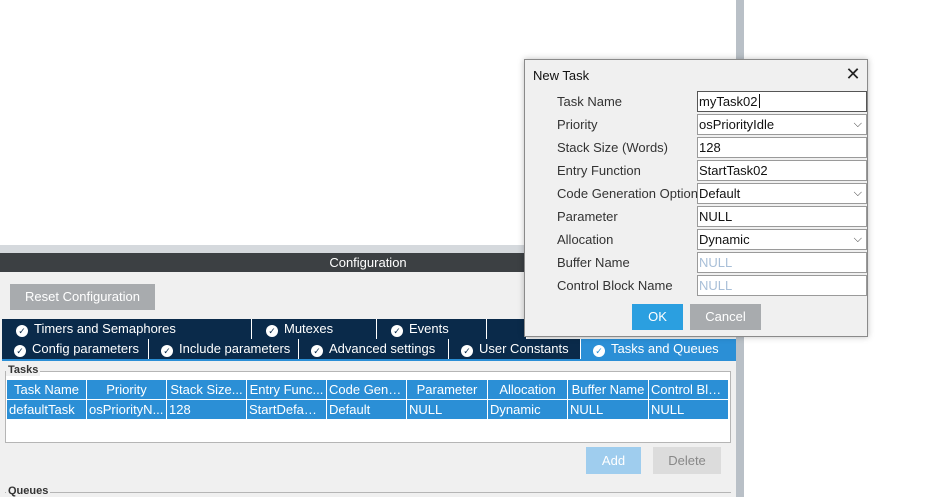  I want to click on tab-mutexes: ✓ Mutexes, so click(314, 329).